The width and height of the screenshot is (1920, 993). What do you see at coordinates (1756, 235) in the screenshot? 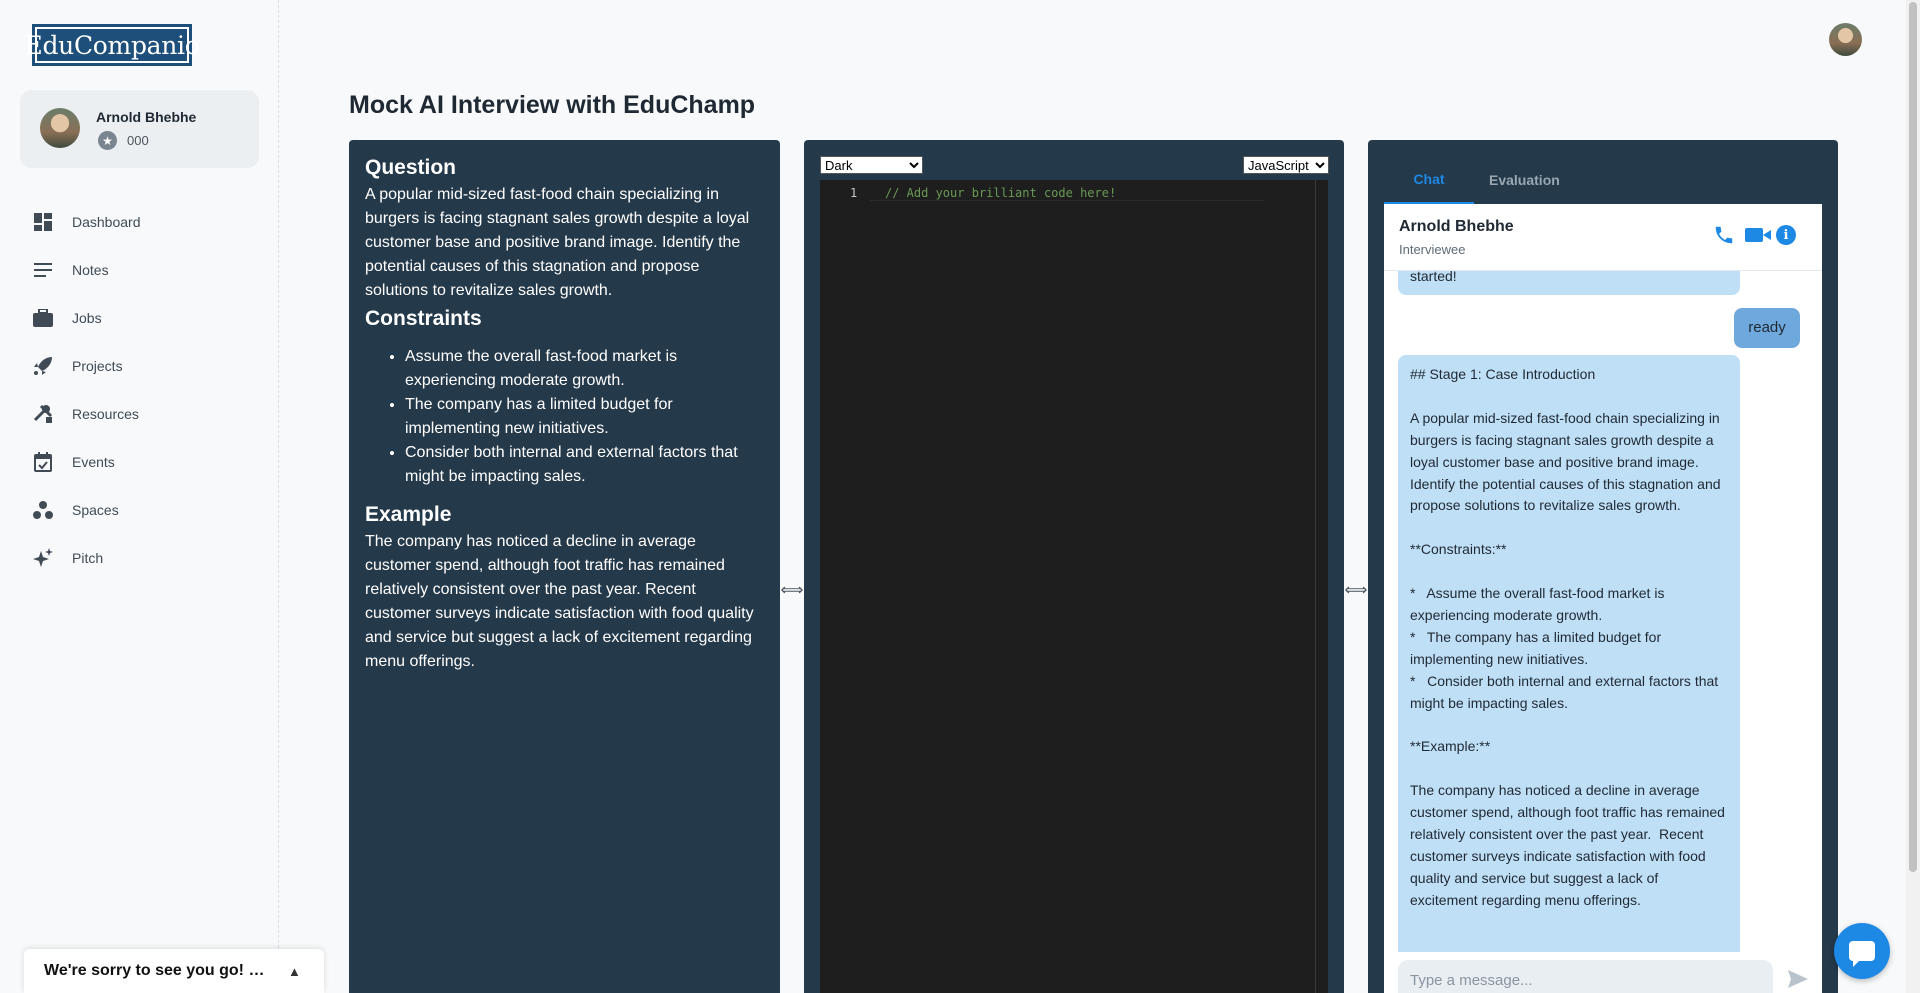
I see `video-icon` at bounding box center [1756, 235].